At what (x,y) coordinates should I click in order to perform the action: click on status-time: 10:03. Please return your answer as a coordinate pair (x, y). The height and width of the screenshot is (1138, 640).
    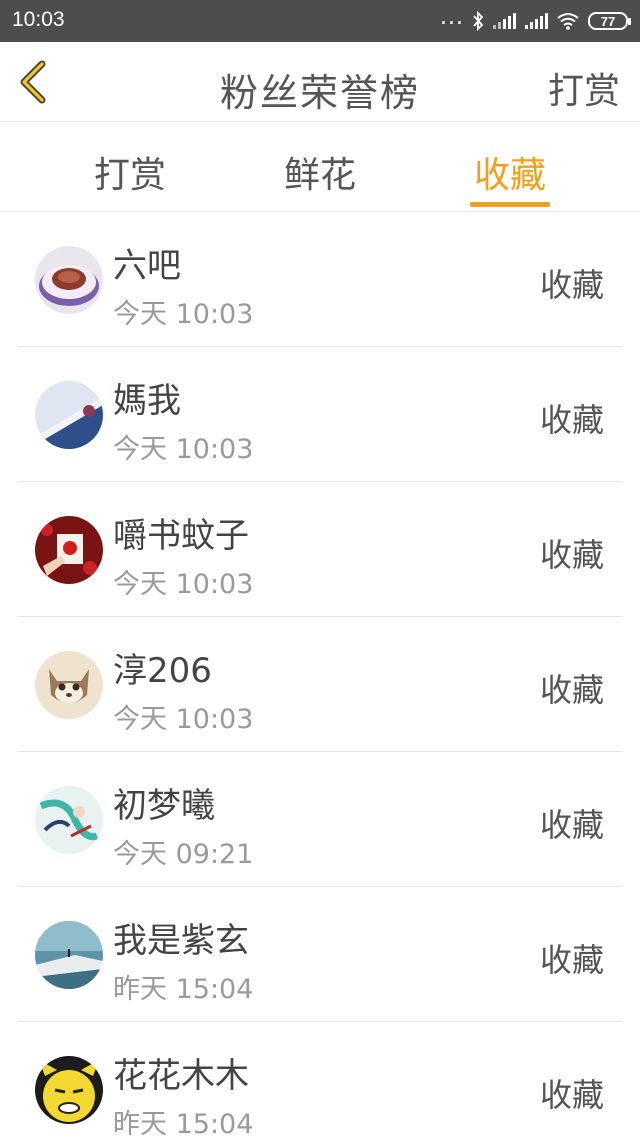
    Looking at the image, I should click on (38, 19).